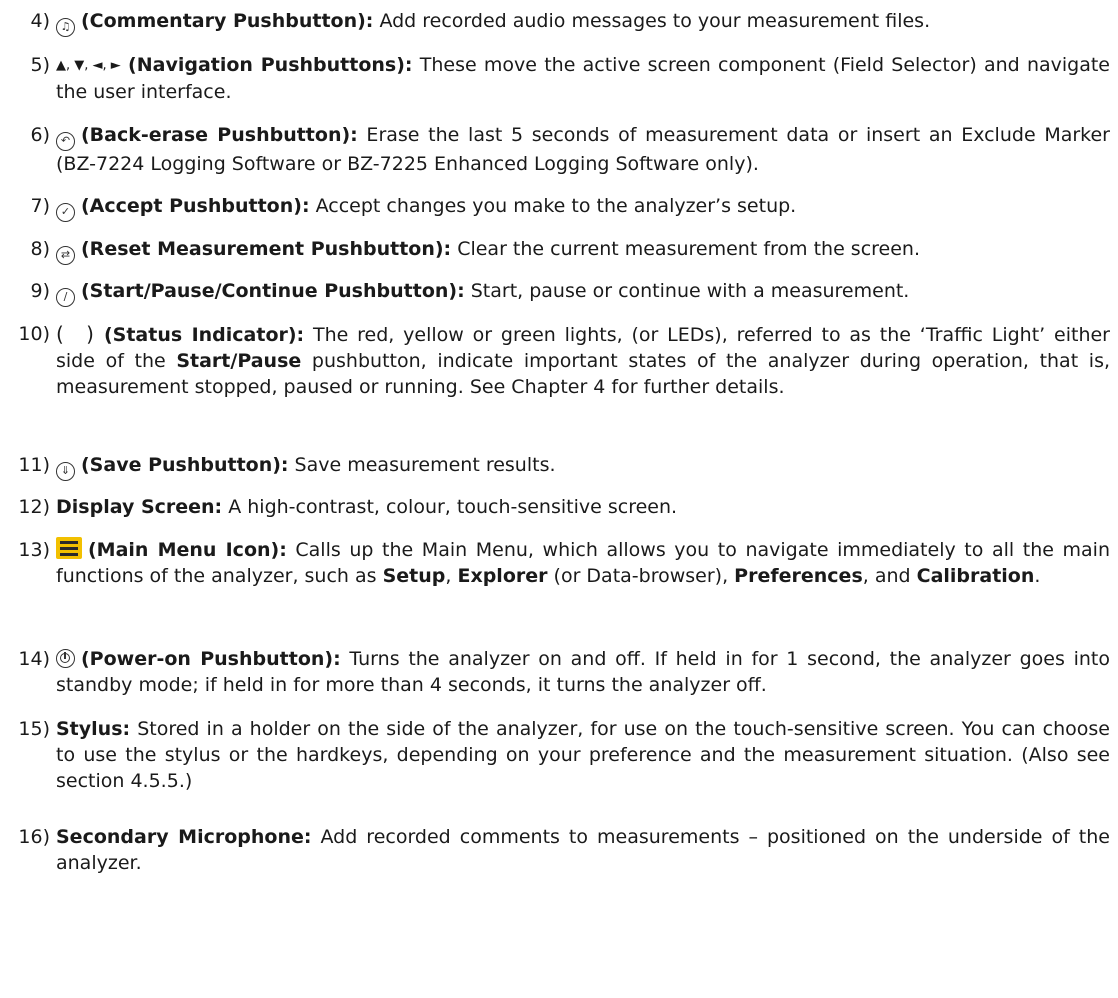  What do you see at coordinates (34, 659) in the screenshot?
I see `item-number: 14)` at bounding box center [34, 659].